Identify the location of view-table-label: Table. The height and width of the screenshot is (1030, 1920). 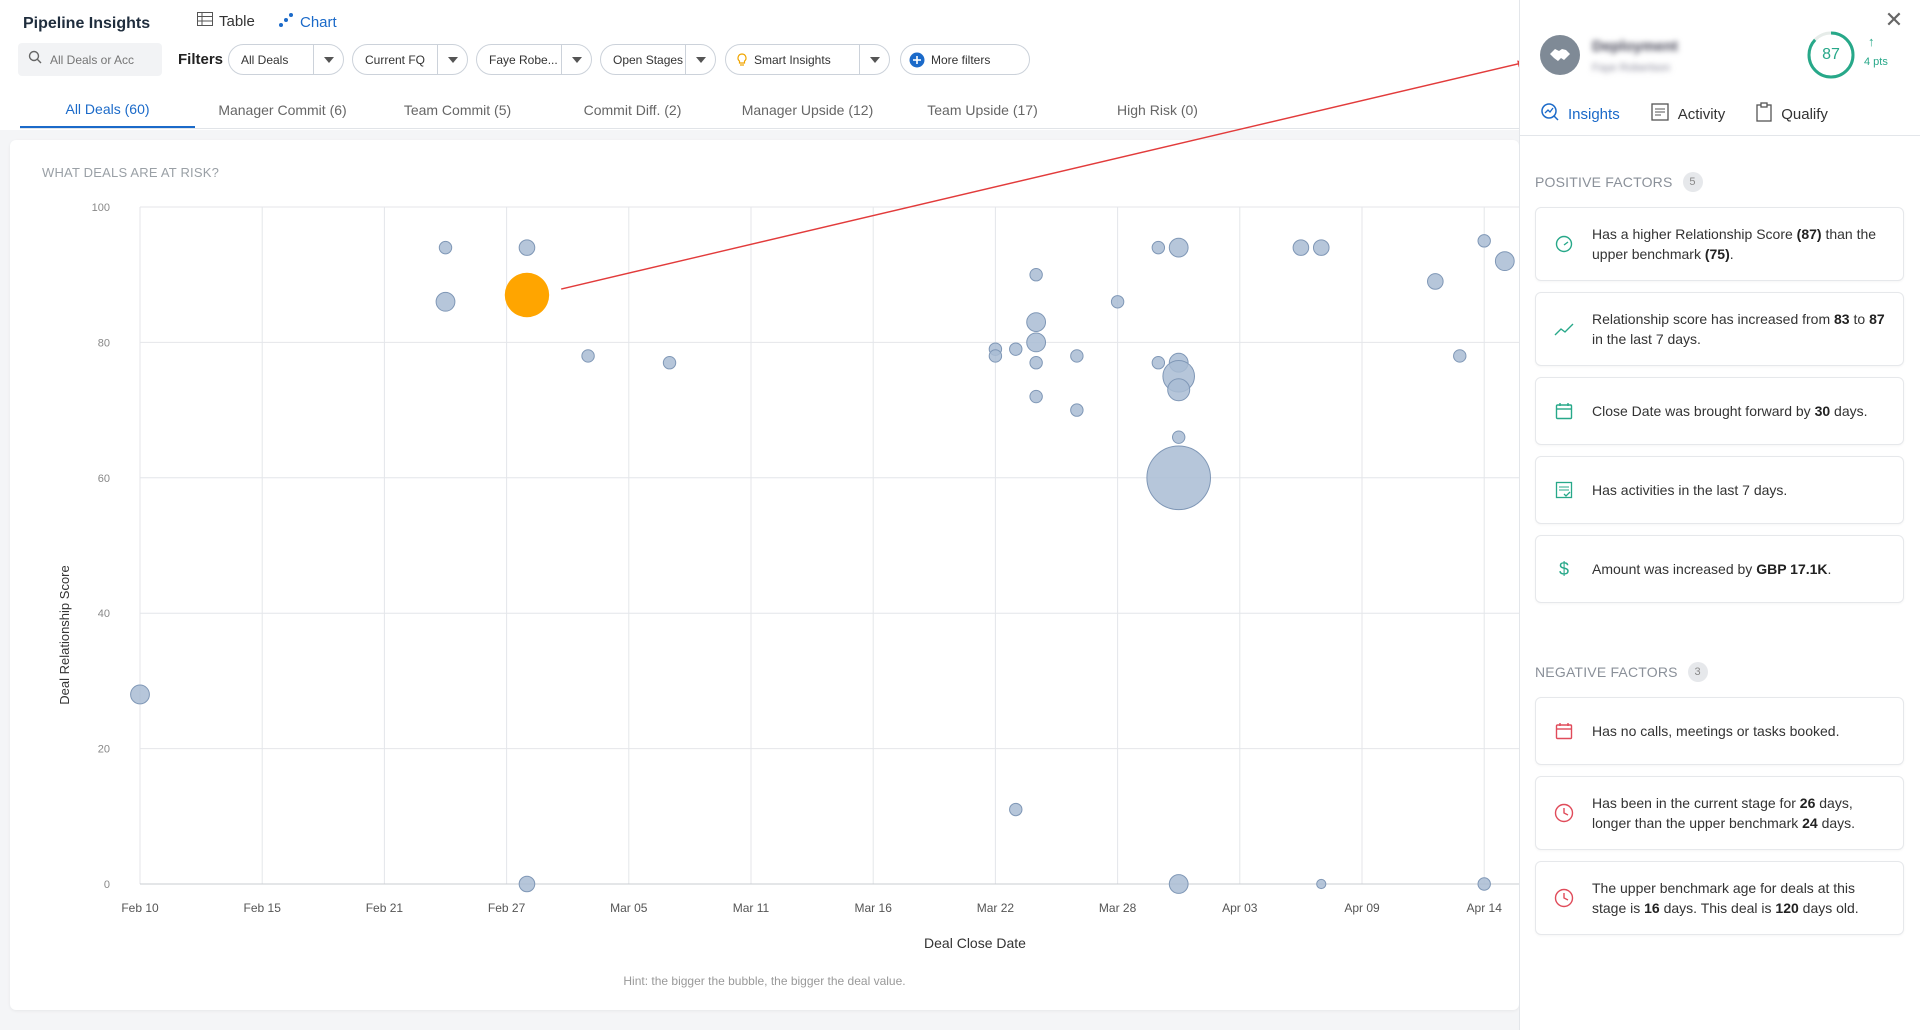
(237, 21).